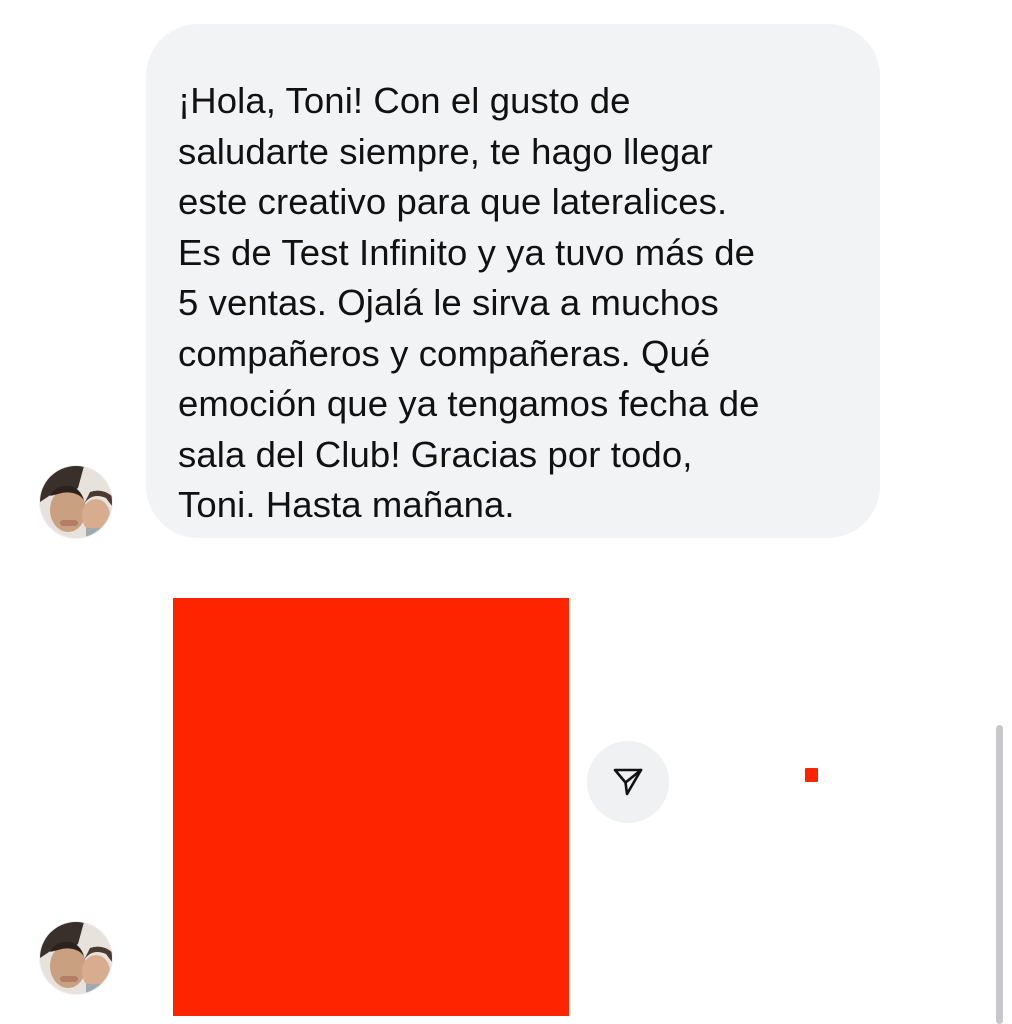  I want to click on scrollbar-thumb, so click(999, 874).